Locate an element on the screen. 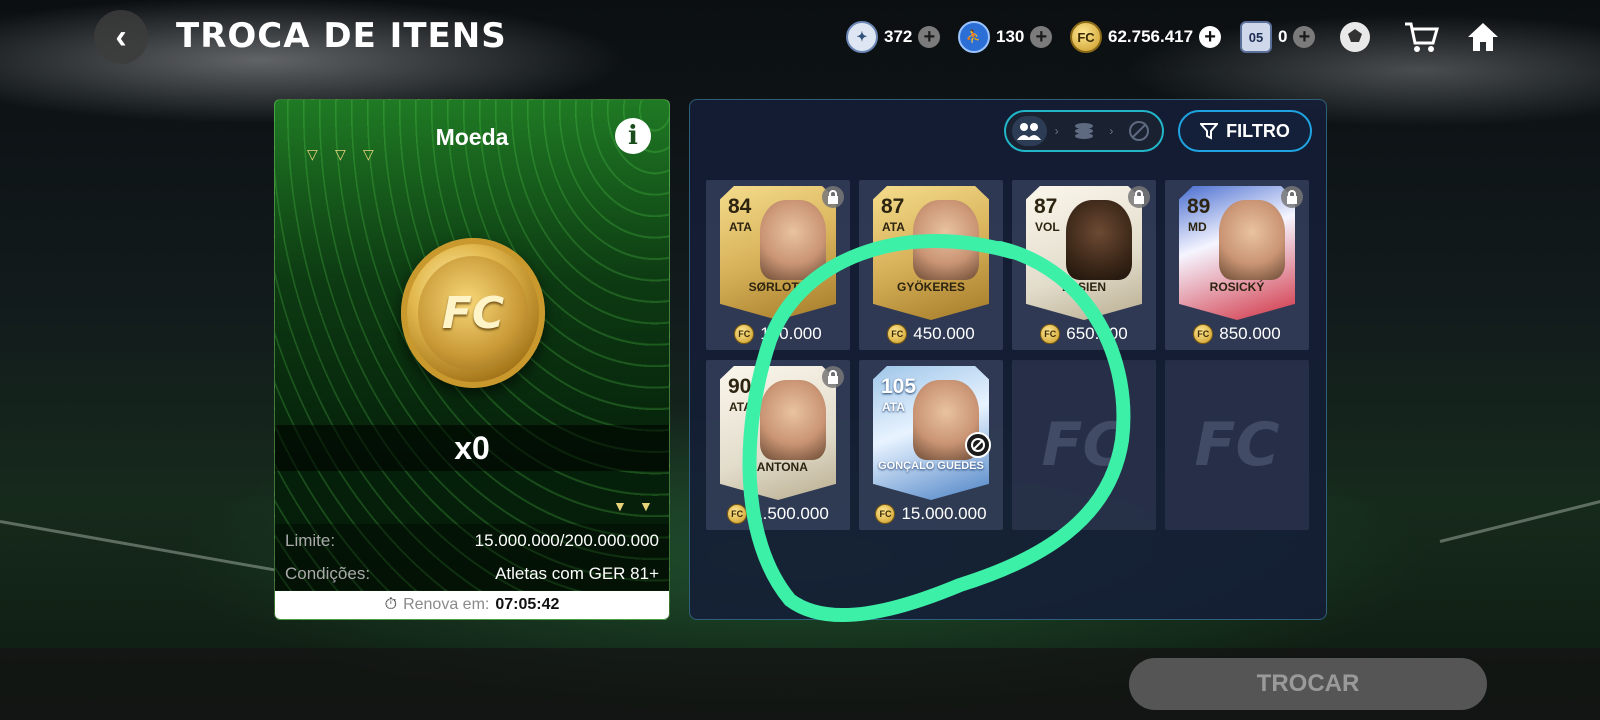 This screenshot has height=720, width=1600. annotation-circle is located at coordinates (936, 428).